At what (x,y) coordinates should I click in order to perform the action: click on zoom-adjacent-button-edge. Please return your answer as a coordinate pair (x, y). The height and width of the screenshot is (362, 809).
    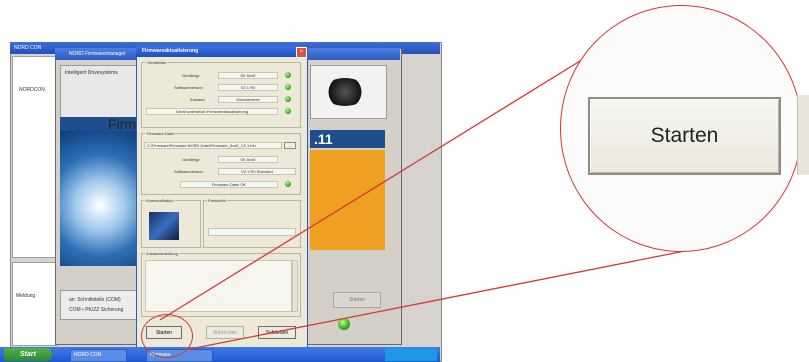
    Looking at the image, I should click on (803, 135).